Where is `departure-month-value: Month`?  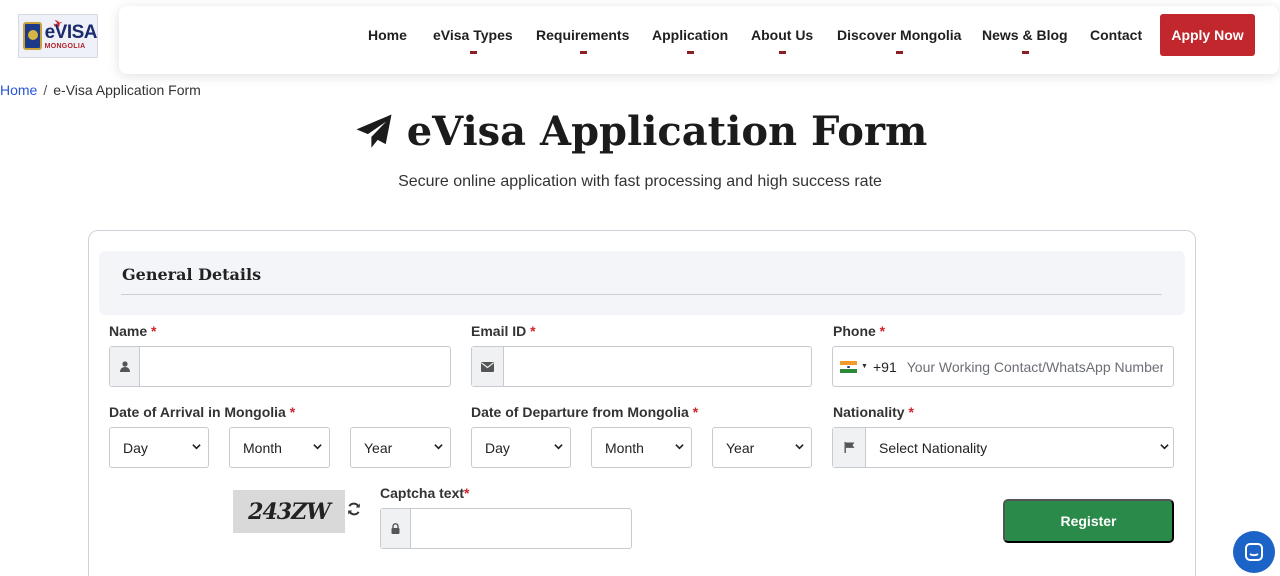 departure-month-value: Month is located at coordinates (624, 447).